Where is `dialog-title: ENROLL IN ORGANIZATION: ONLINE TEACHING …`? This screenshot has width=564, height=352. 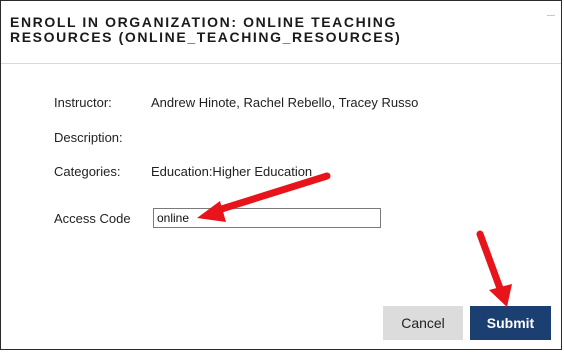 dialog-title: ENROLL IN ORGANIZATION: ONLINE TEACHING … is located at coordinates (205, 30).